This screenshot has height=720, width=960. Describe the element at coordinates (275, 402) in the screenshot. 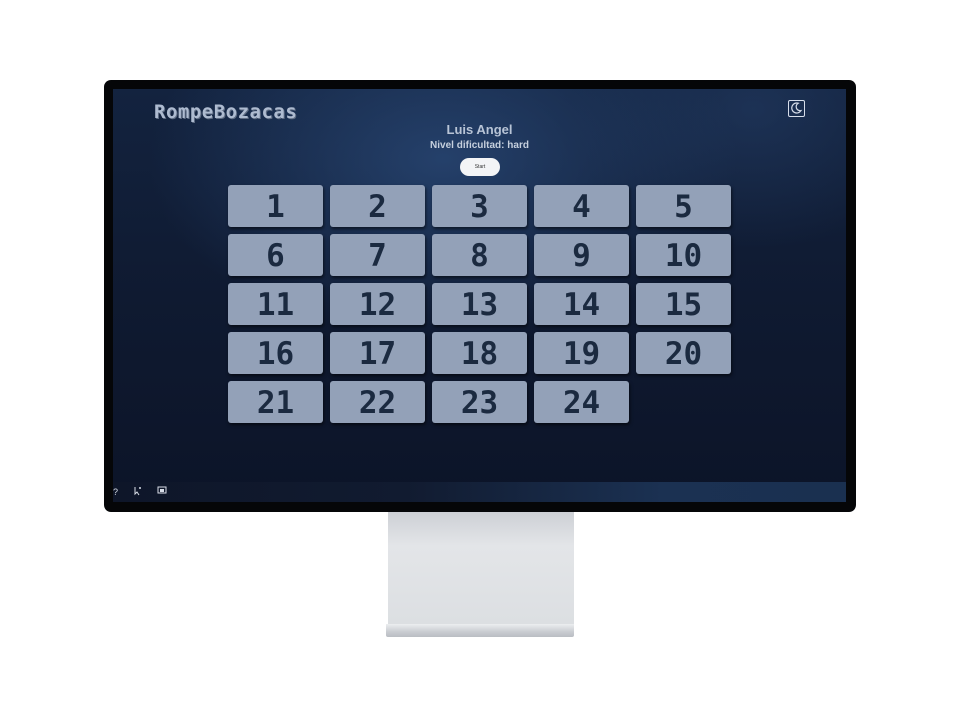

I see `puzzle-tile: 21` at that location.